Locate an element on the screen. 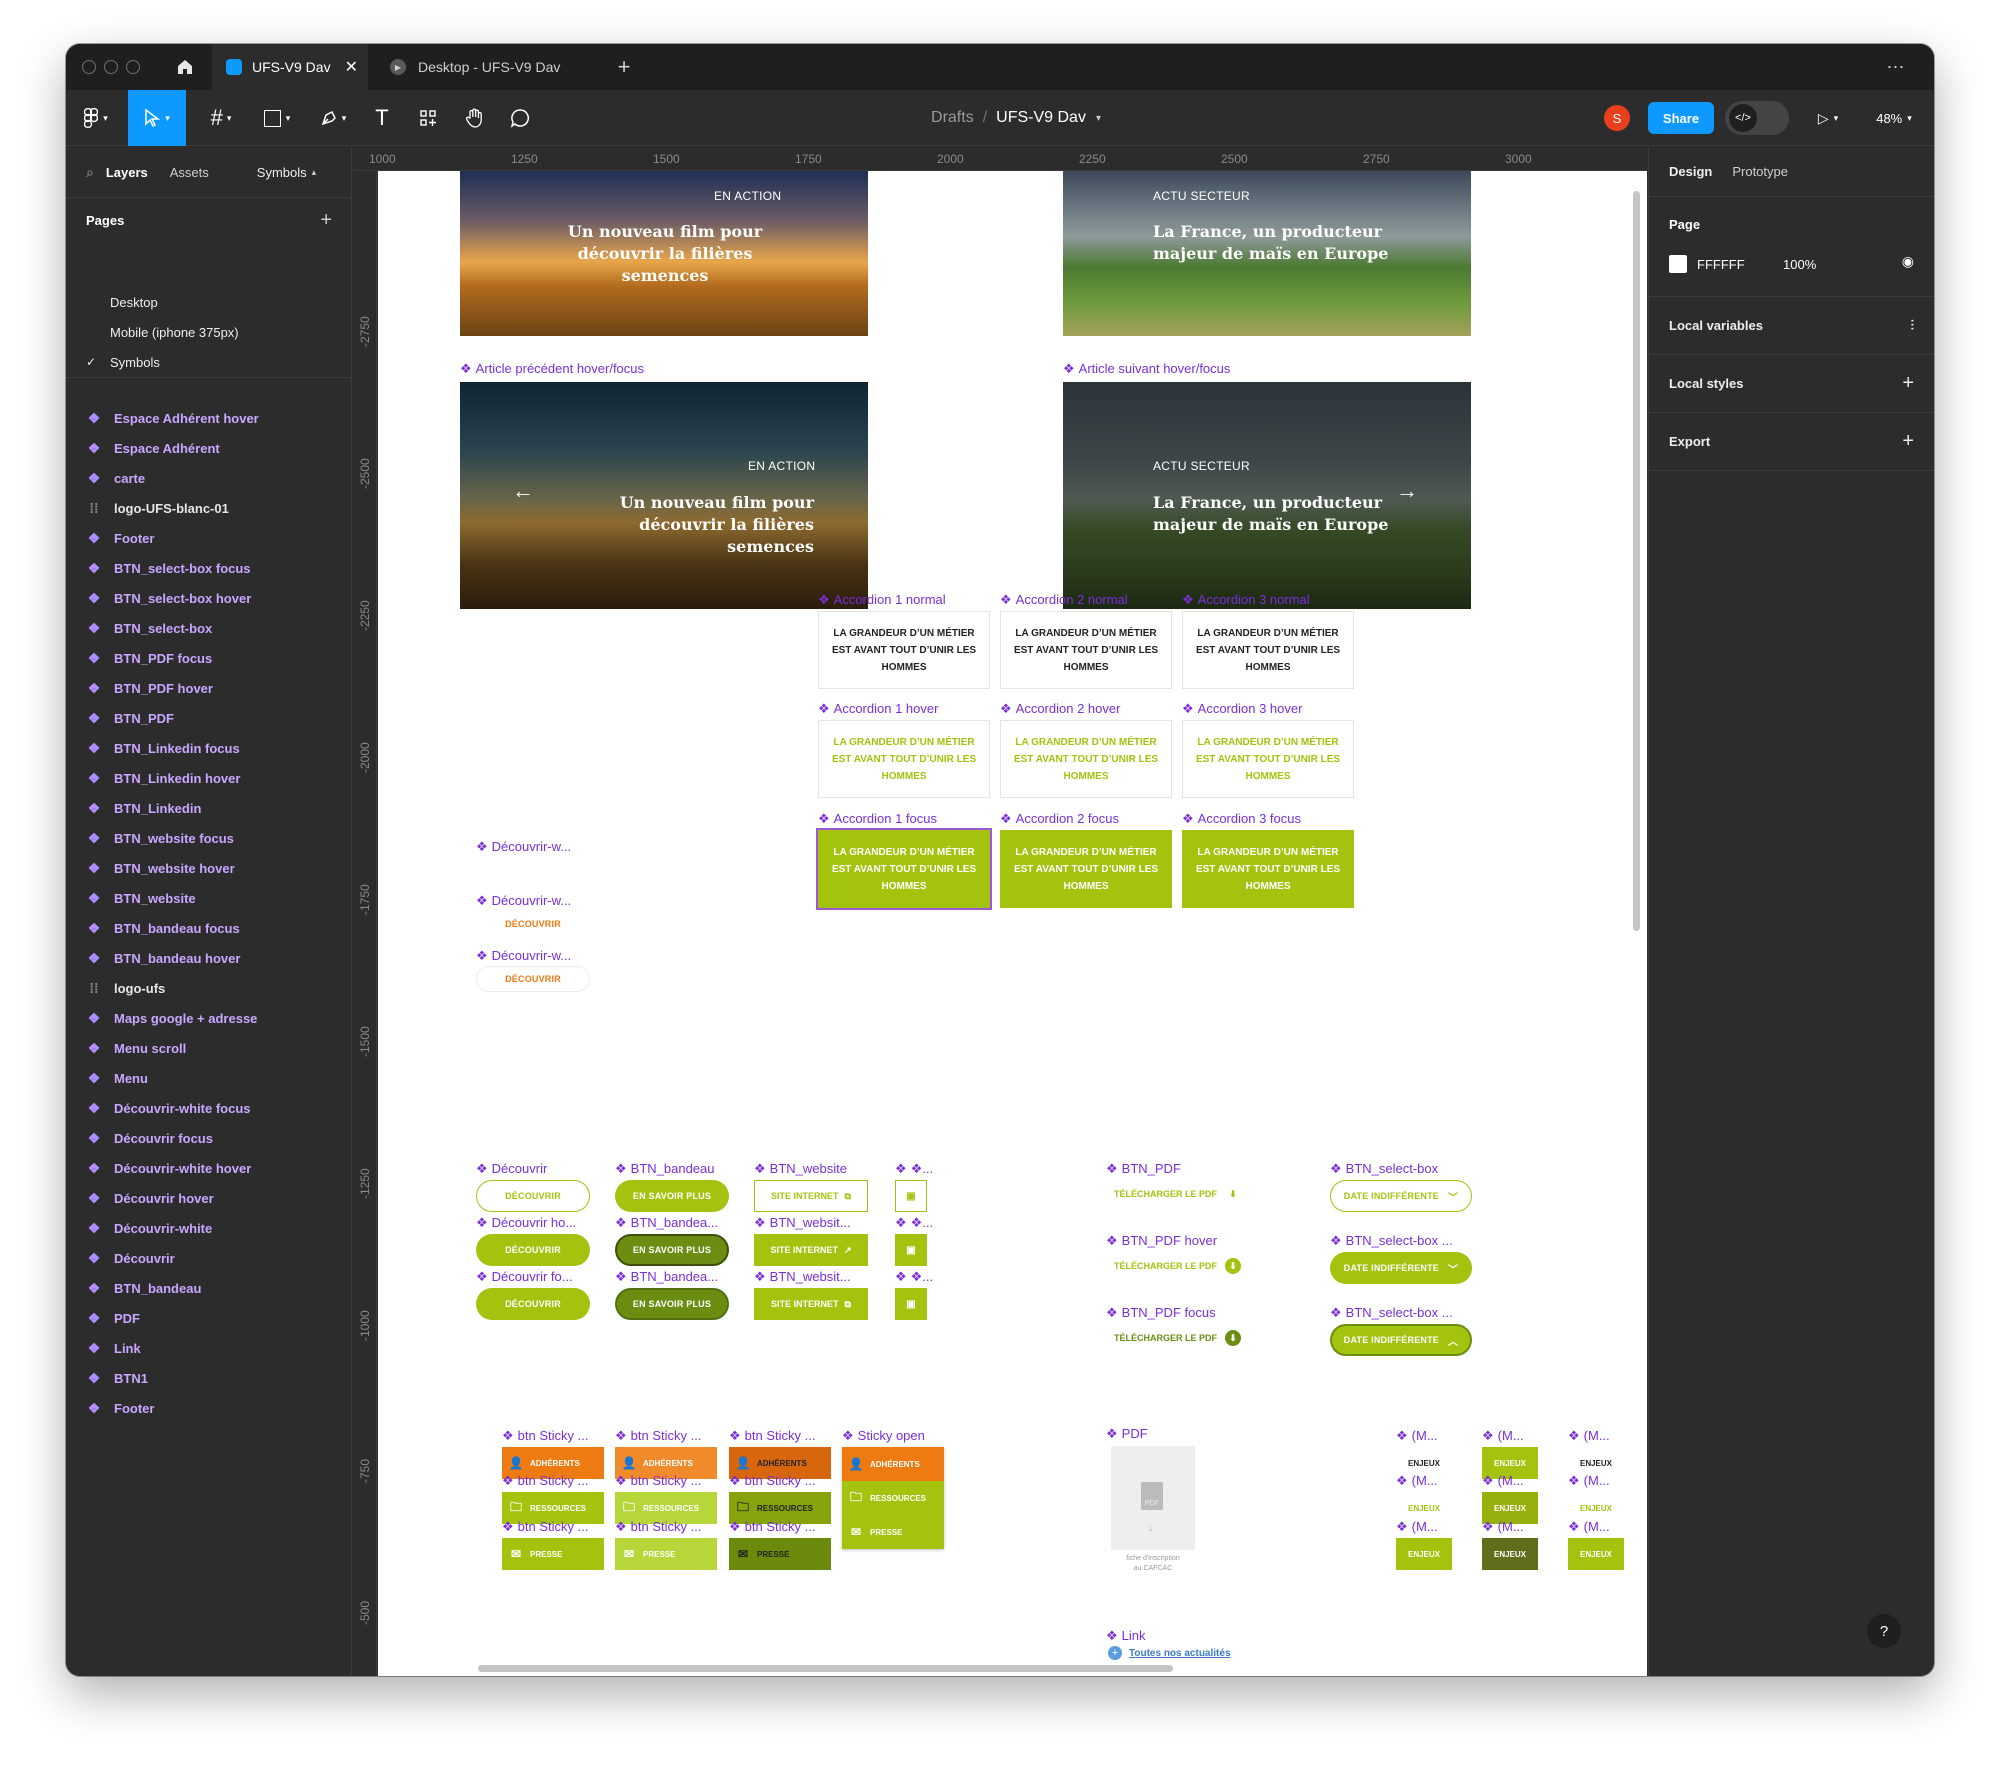 This screenshot has width=2000, height=1765. page-item: ✓ Symbols is located at coordinates (209, 362).